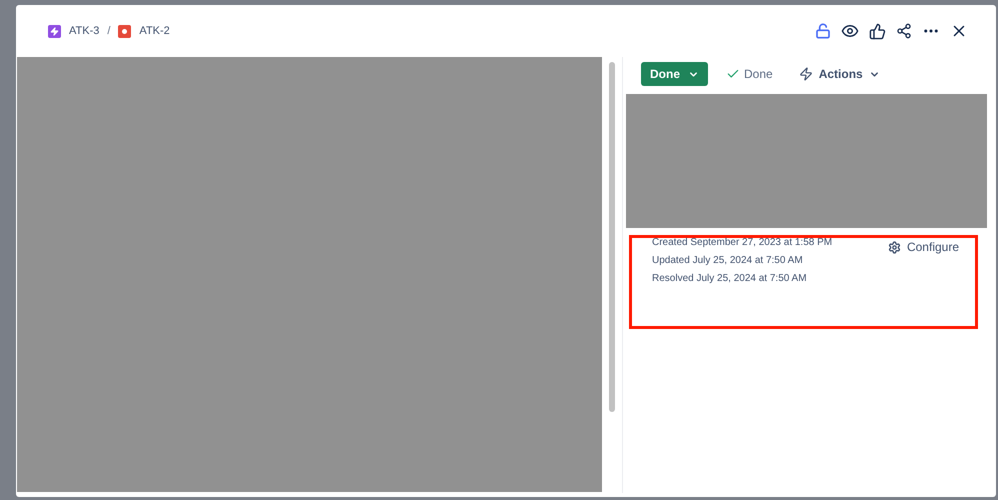 The height and width of the screenshot is (500, 998). I want to click on eye-icon, so click(850, 31).